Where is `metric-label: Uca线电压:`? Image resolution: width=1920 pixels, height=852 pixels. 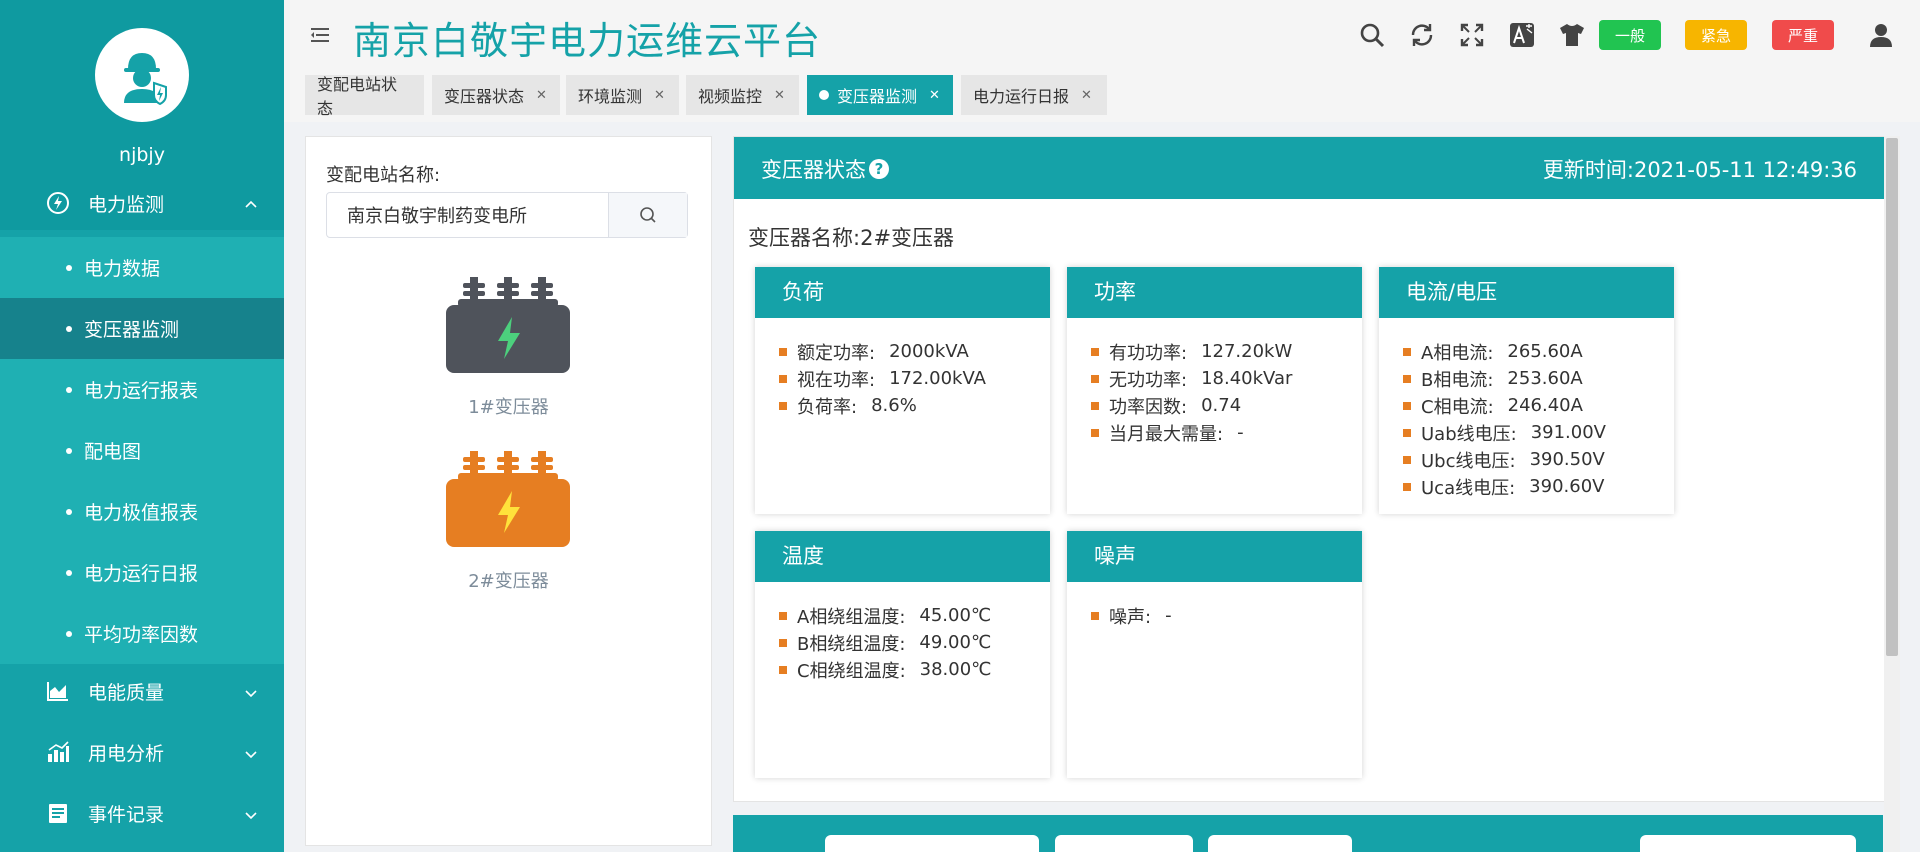
metric-label: Uca线电压: is located at coordinates (1468, 488).